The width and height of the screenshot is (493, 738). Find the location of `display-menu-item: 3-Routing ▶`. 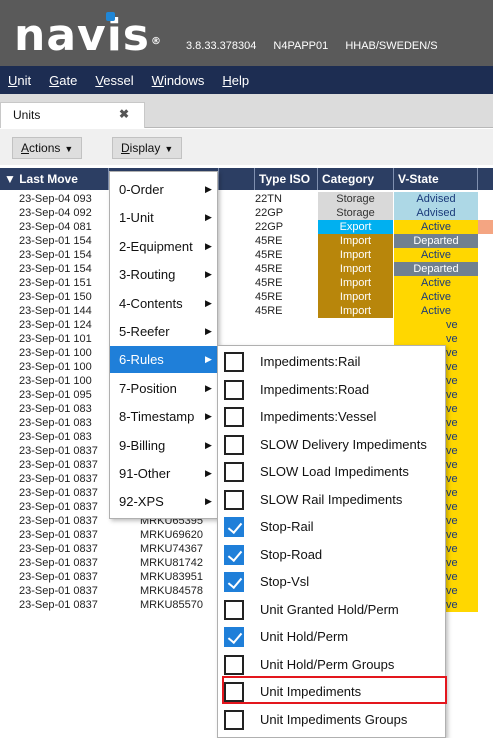

display-menu-item: 3-Routing ▶ is located at coordinates (163, 274).